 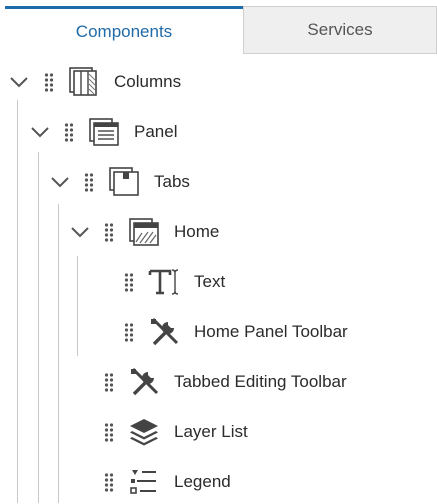 What do you see at coordinates (144, 432) in the screenshot?
I see `layers-icon` at bounding box center [144, 432].